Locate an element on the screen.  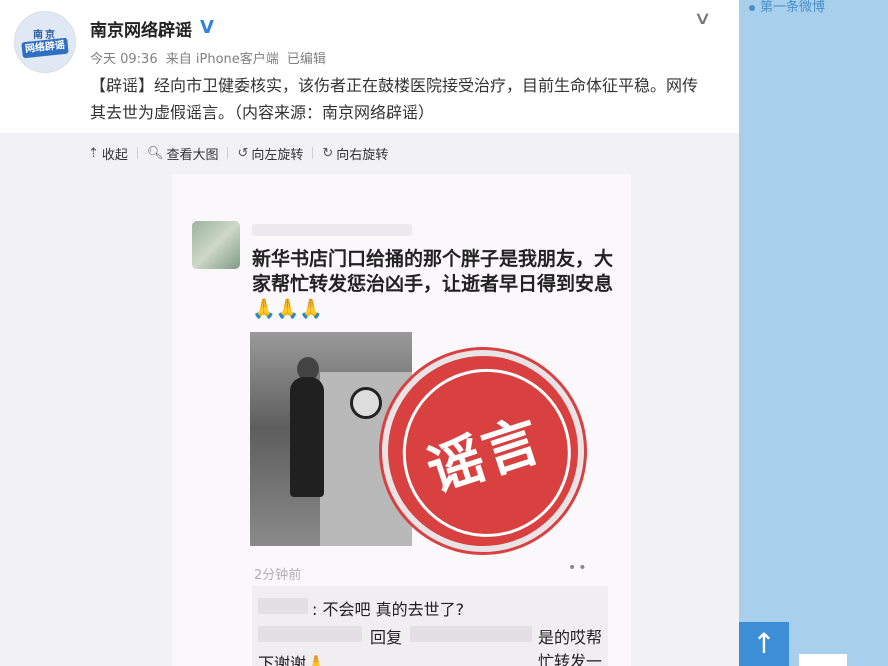
collapse-icon: ⇡ is located at coordinates (93, 153).